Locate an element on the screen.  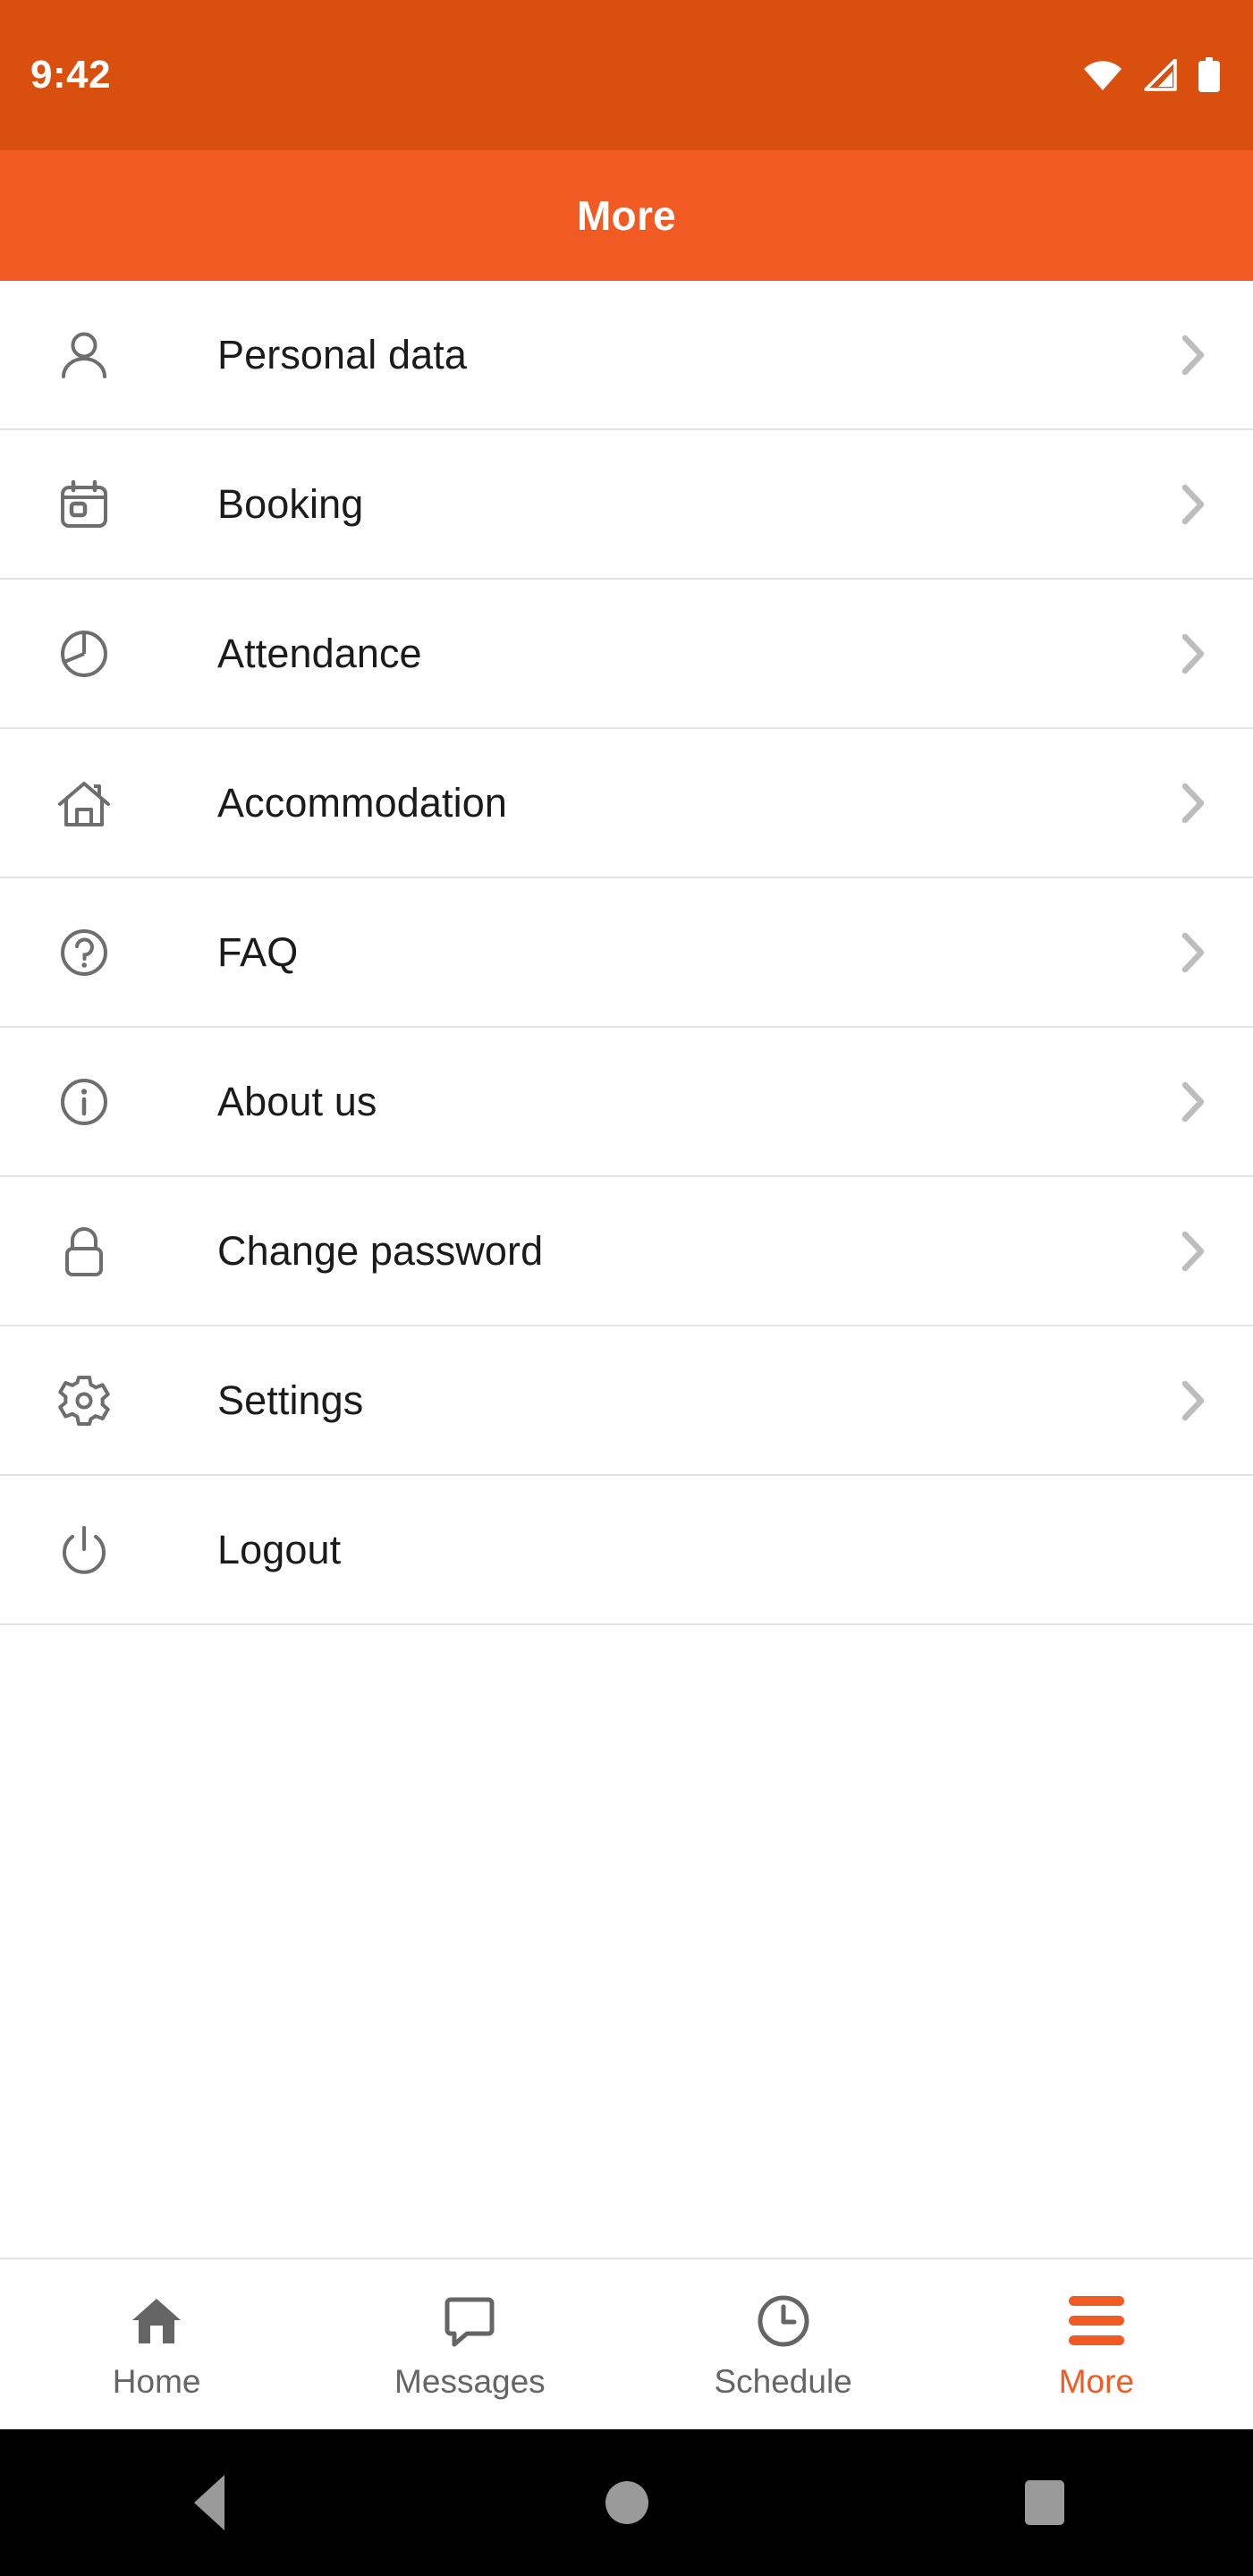
menu-item-label: Change password is located at coordinates (380, 1251).